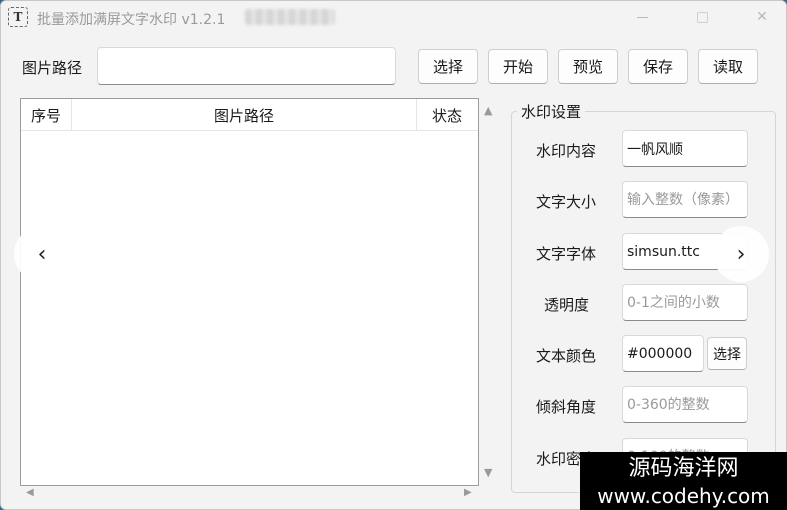 This screenshot has width=787, height=510. I want to click on site-watermark: 源码海洋网 www.codehy.com, so click(683, 481).